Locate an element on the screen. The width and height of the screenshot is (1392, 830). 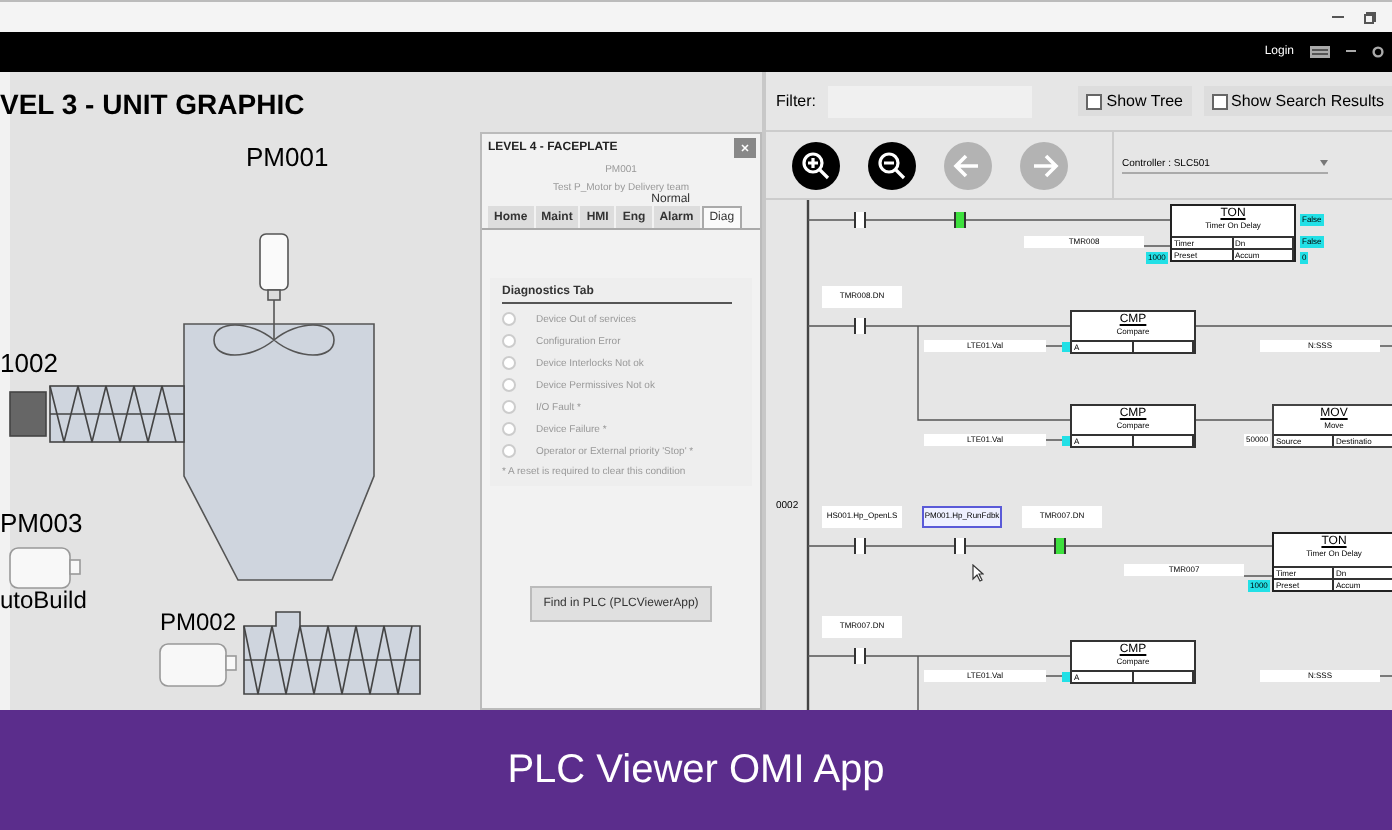
equipment-label: PM001 is located at coordinates (287, 157).